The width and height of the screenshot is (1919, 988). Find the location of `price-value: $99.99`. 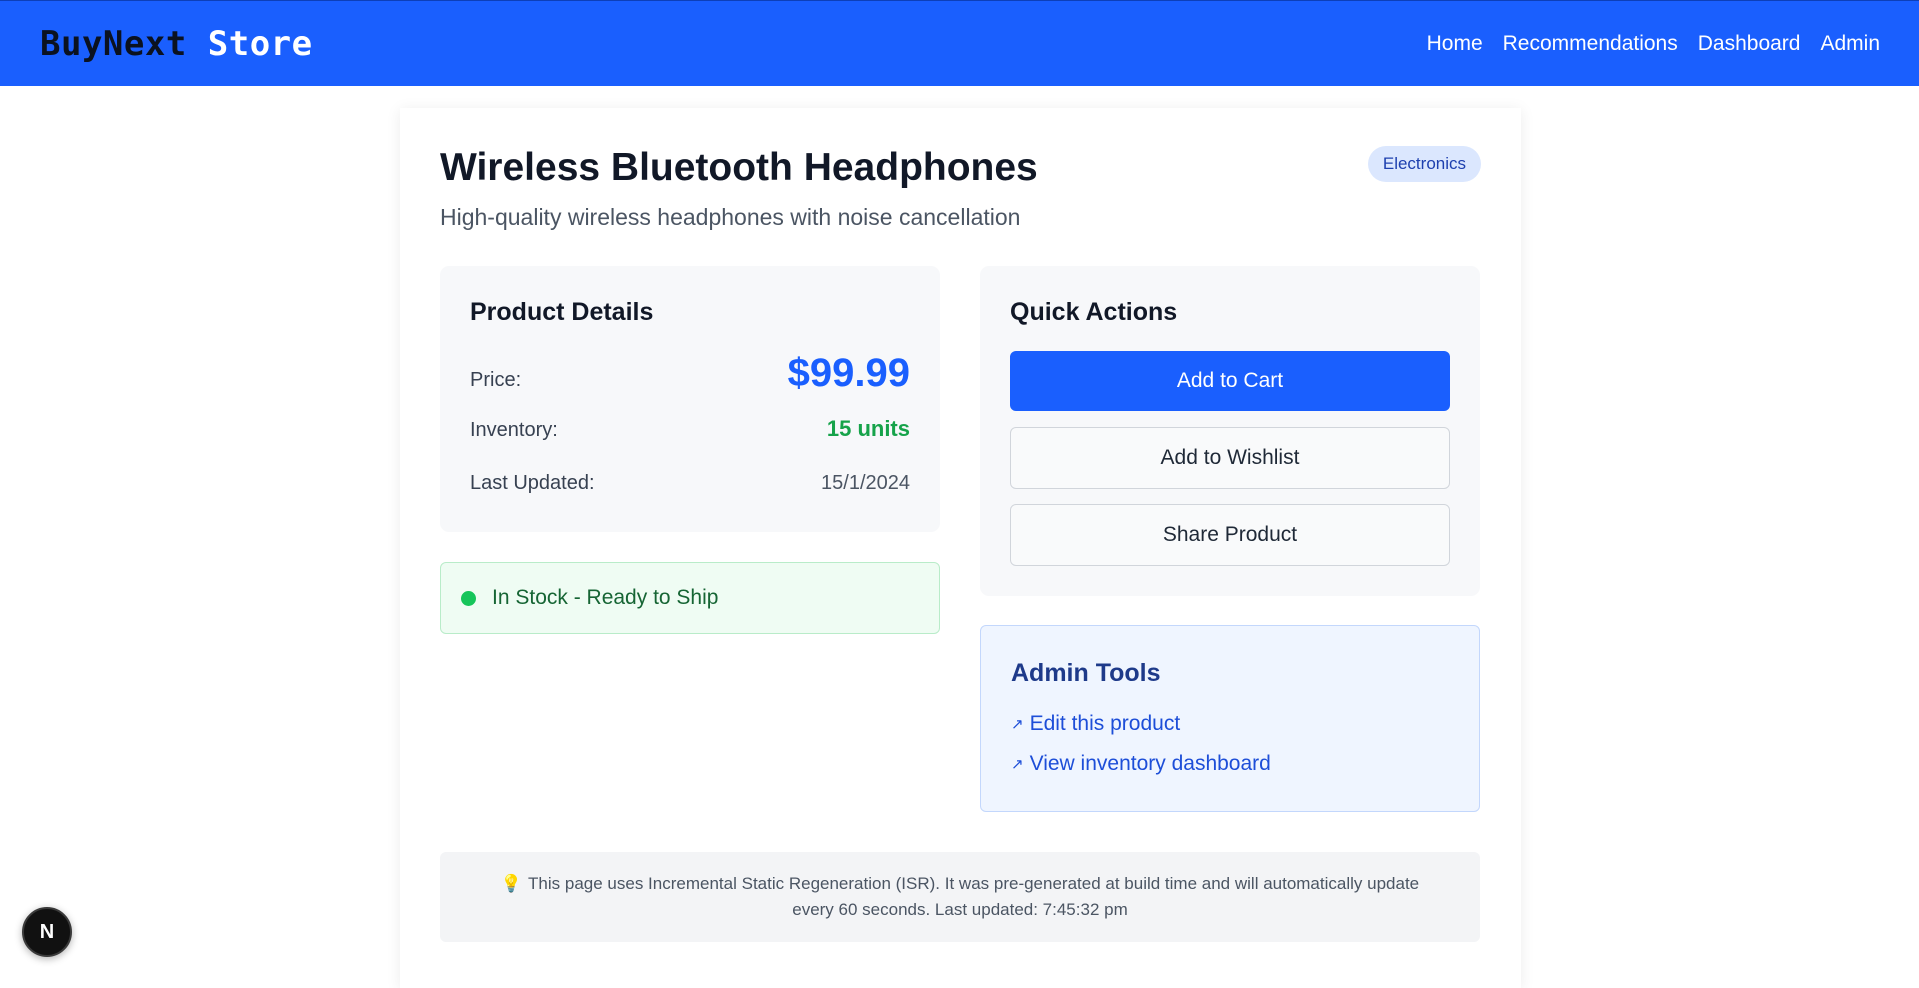

price-value: $99.99 is located at coordinates (848, 373).